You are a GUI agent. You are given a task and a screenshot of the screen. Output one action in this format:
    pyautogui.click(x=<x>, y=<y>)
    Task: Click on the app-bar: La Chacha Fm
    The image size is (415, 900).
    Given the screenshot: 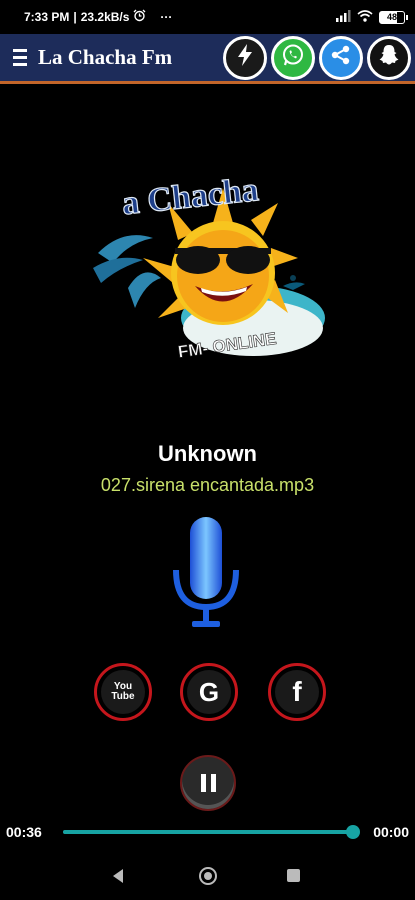 What is the action you would take?
    pyautogui.click(x=207, y=59)
    